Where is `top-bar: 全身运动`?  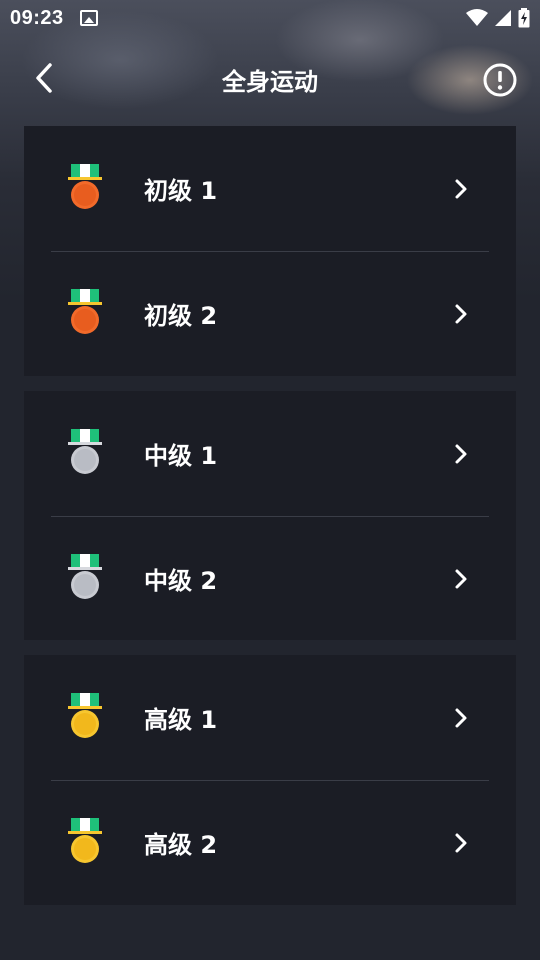
top-bar: 全身运动 is located at coordinates (270, 79).